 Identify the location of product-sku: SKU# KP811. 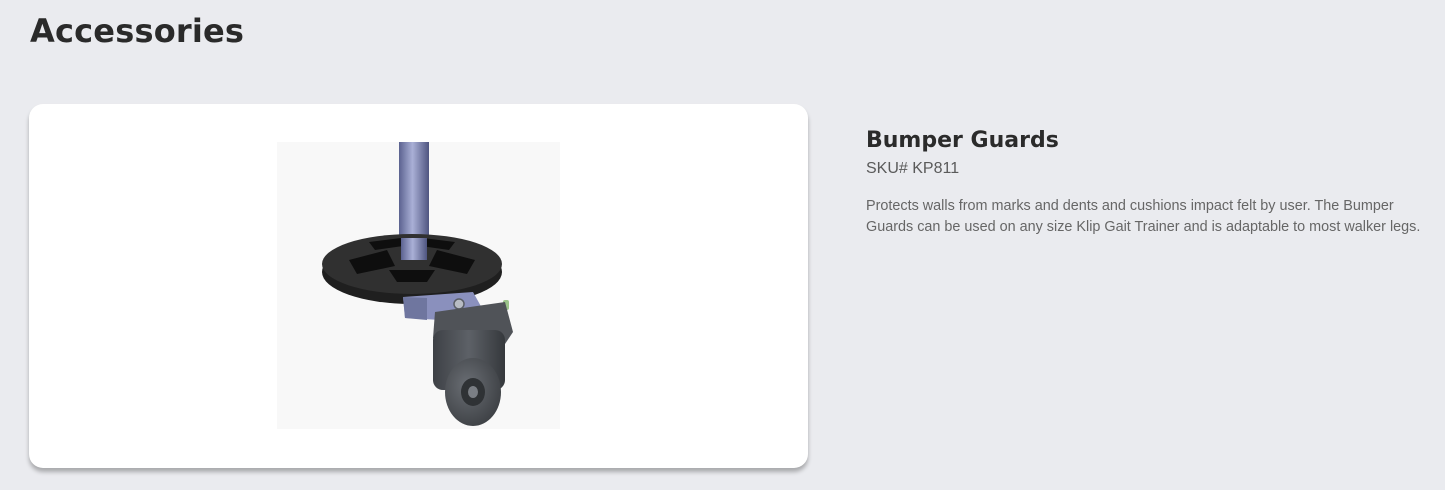
(913, 168).